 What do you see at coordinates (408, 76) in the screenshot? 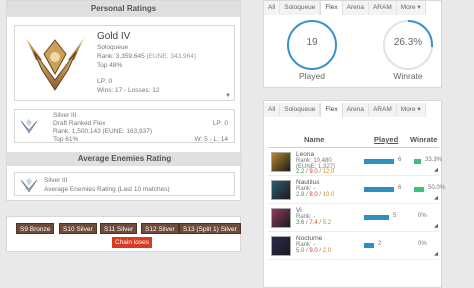
I see `winrate-label: Winrate` at bounding box center [408, 76].